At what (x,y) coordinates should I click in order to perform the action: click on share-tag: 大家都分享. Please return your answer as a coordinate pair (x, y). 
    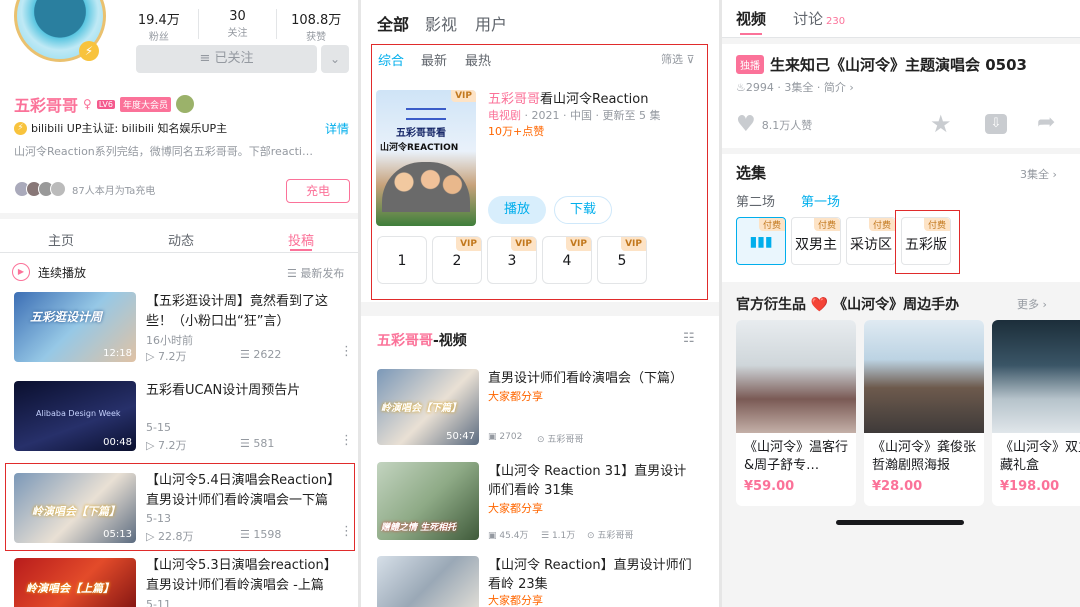
    Looking at the image, I should click on (515, 600).